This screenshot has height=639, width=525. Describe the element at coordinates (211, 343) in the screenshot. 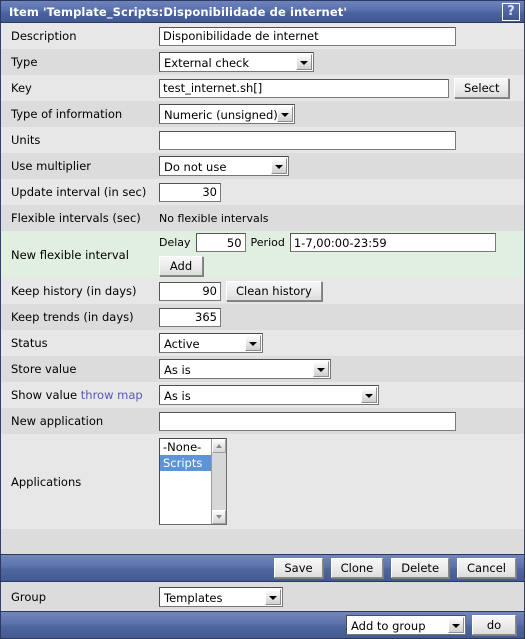

I see `status-select: Active` at that location.